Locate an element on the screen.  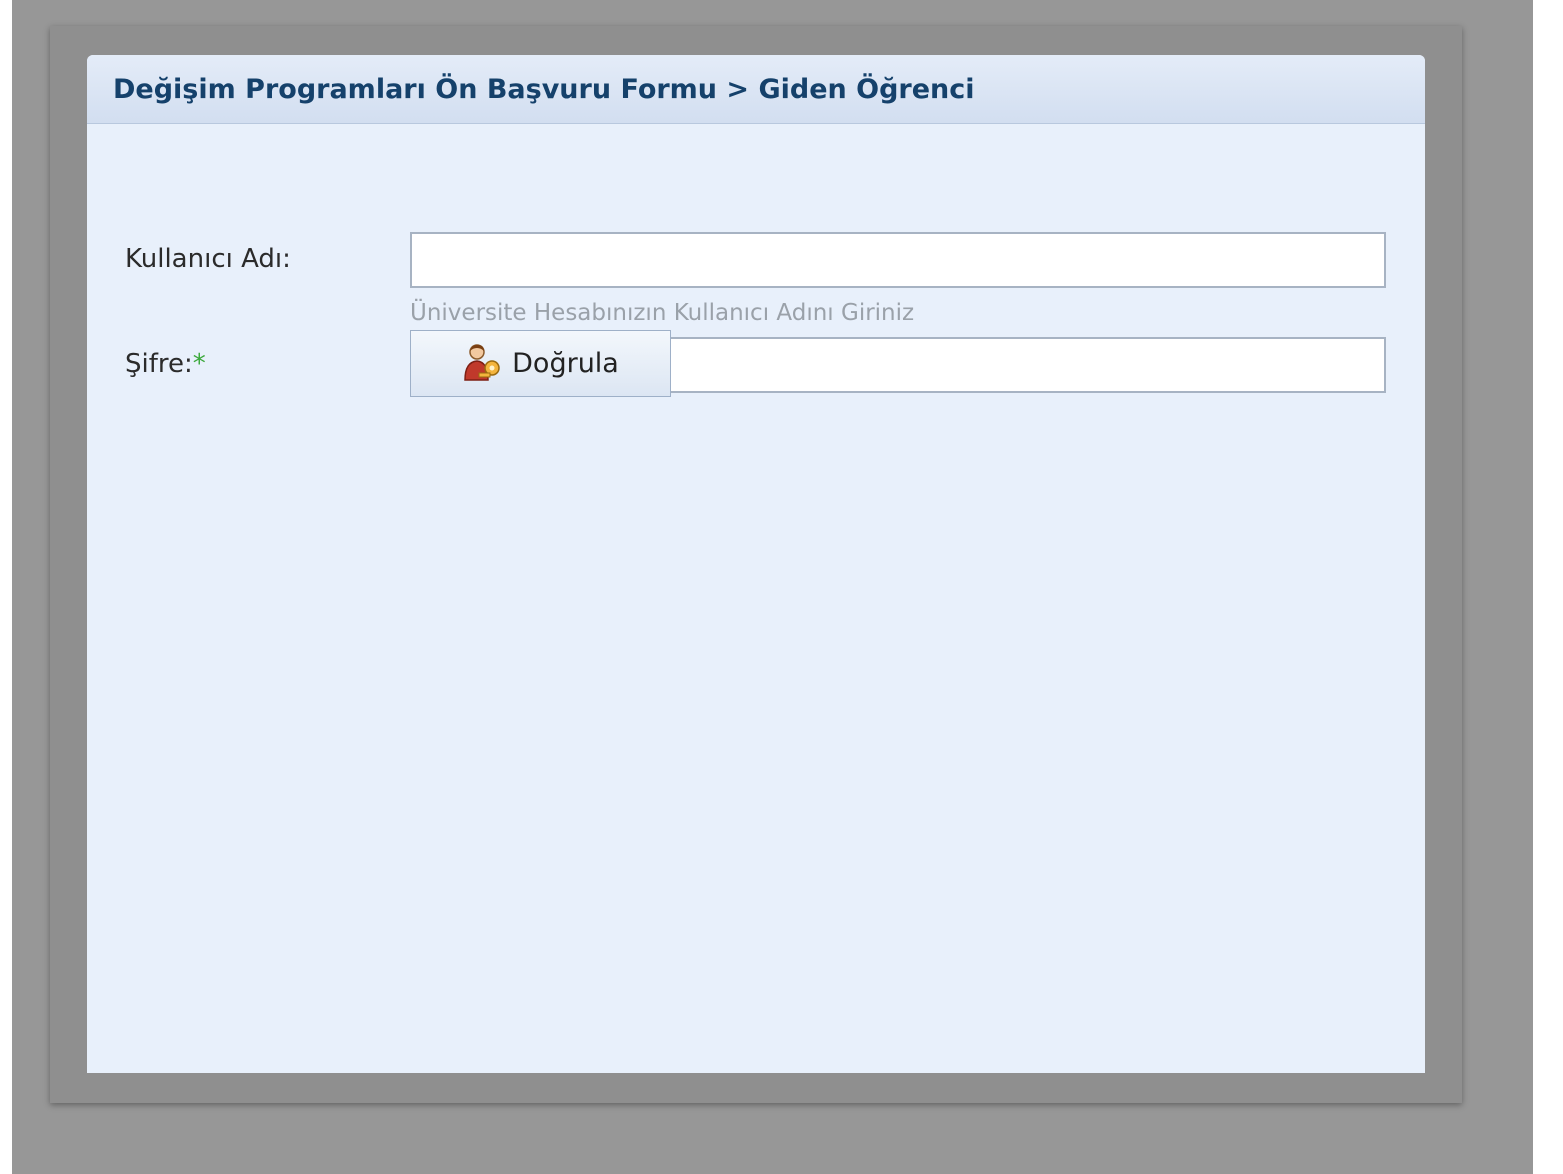
username-label: Kullanıcı Adı: is located at coordinates (208, 259).